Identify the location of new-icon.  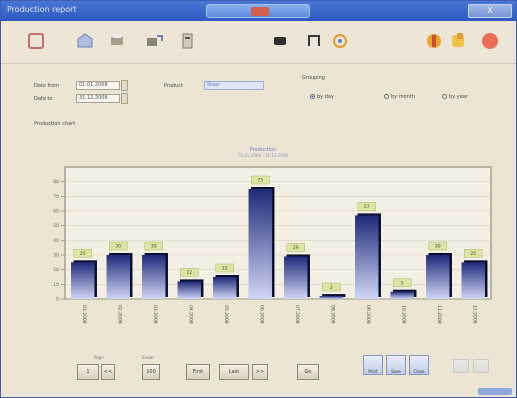
(36, 41).